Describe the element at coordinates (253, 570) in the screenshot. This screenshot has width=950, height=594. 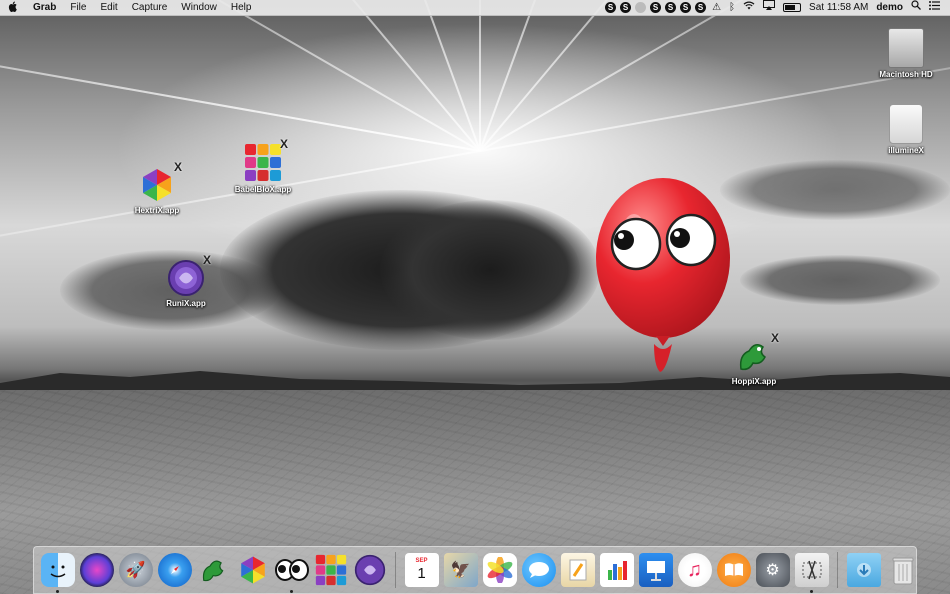
I see `dock-hextrix-icon` at that location.